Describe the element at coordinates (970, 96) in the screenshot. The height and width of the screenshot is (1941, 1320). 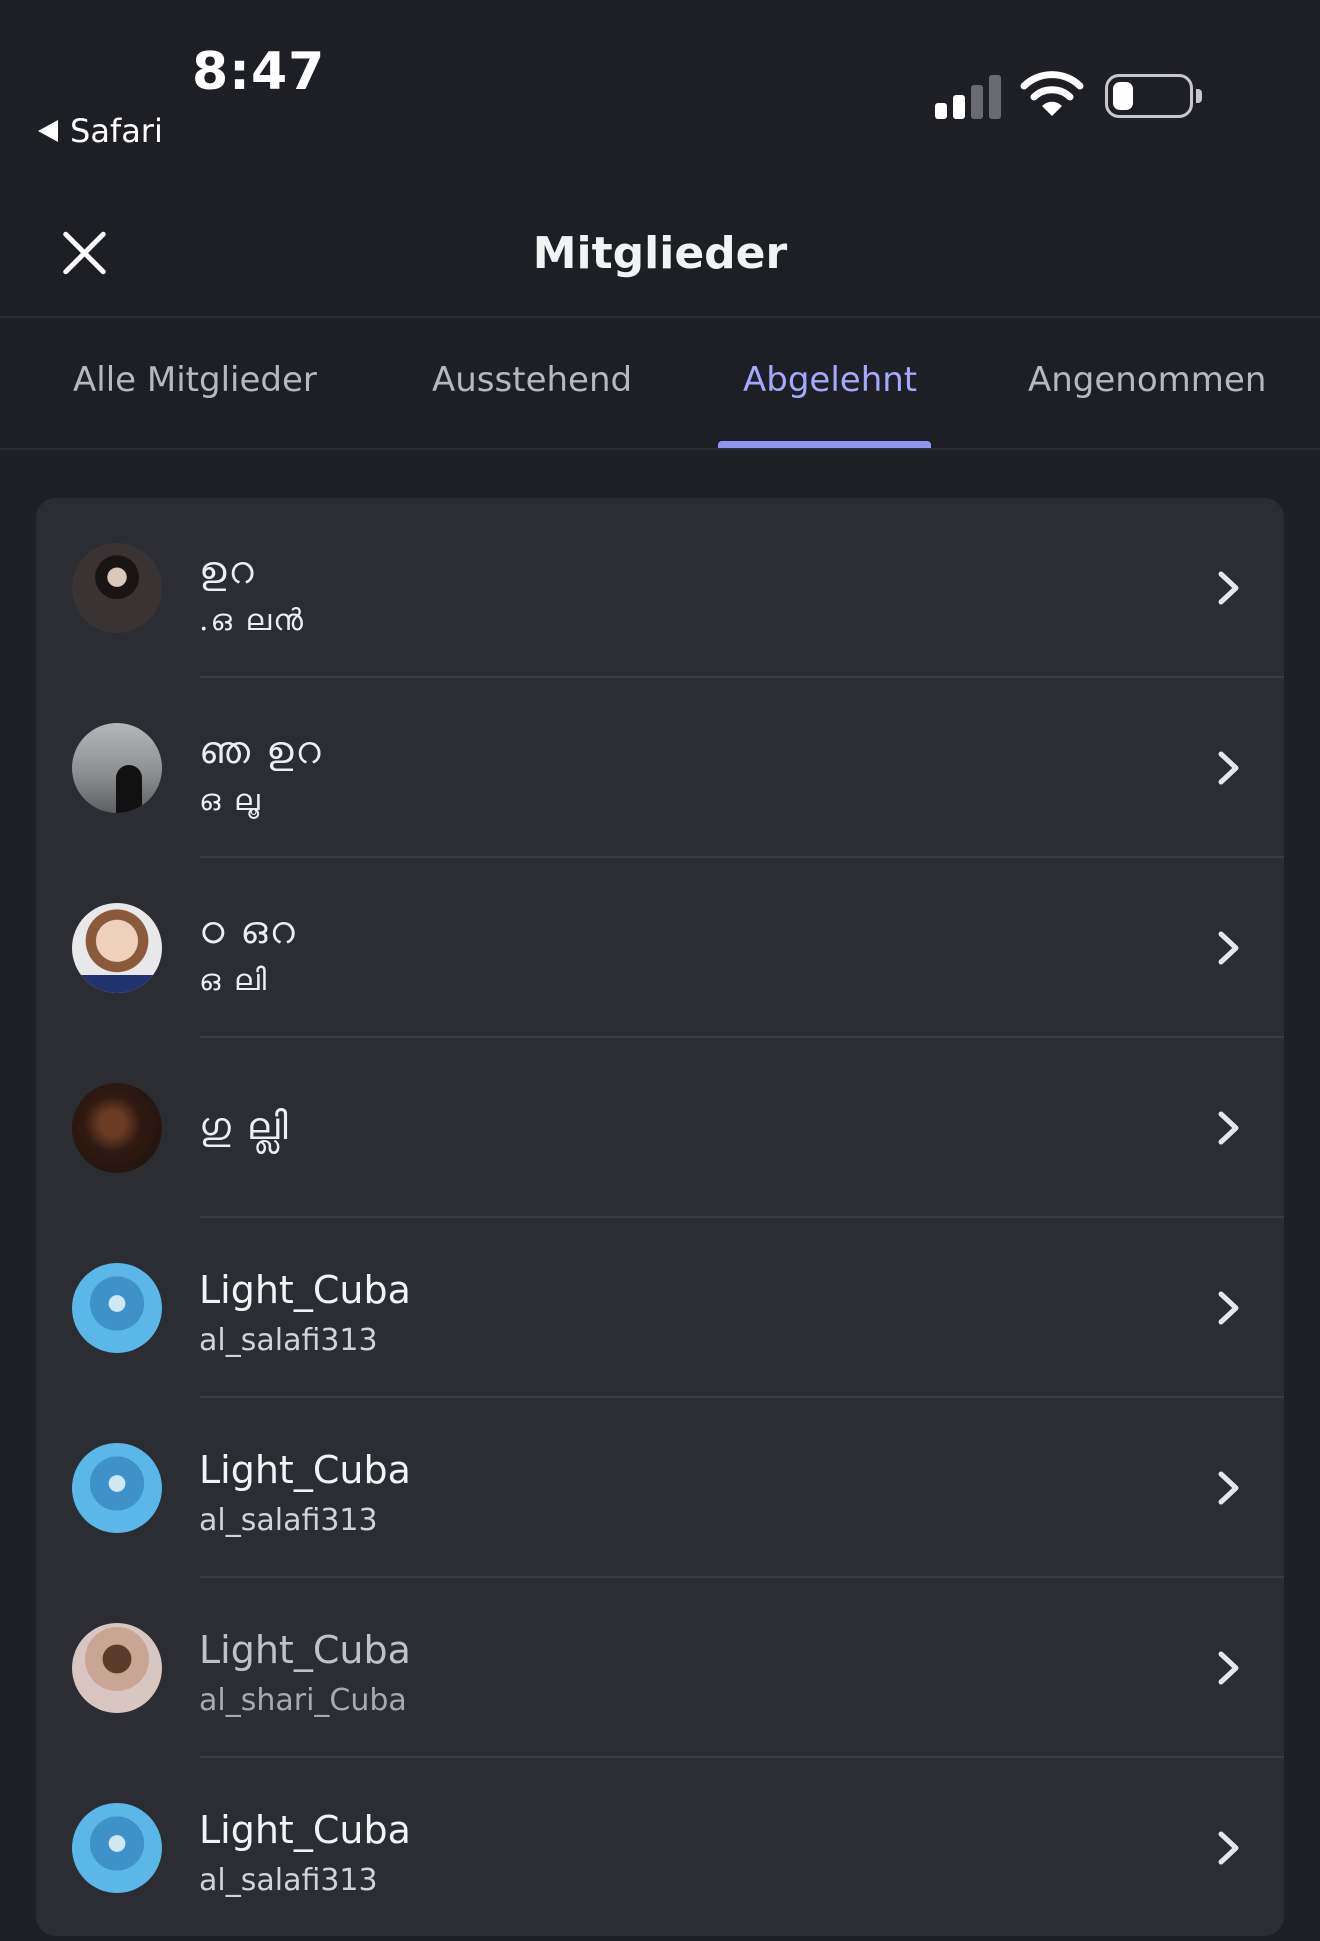
I see `cellular-signal-icon` at that location.